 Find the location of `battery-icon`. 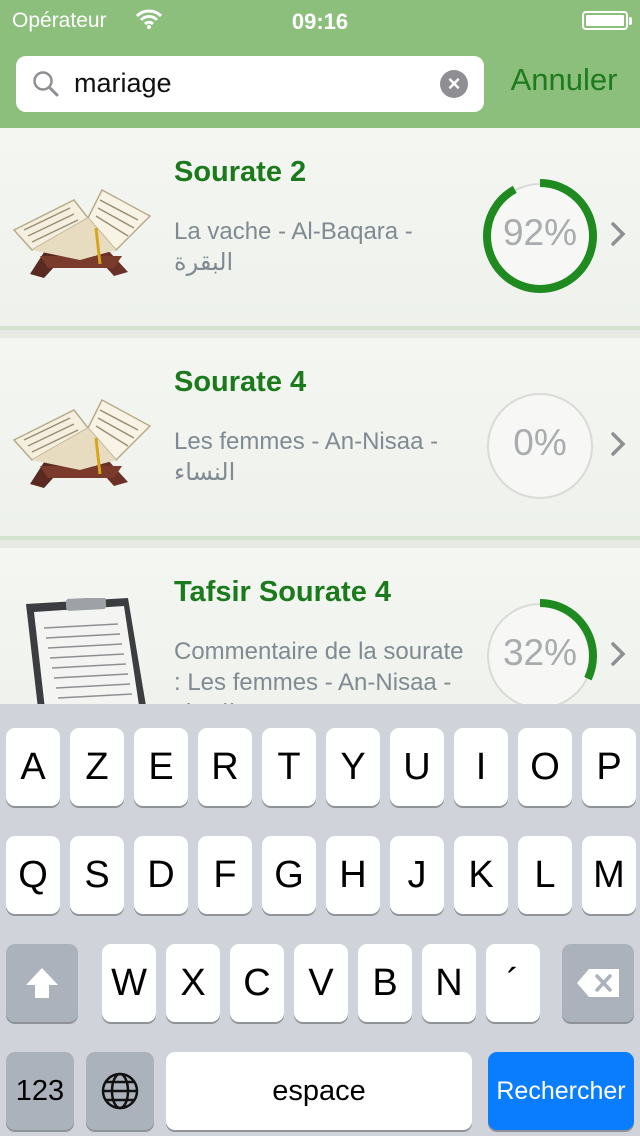

battery-icon is located at coordinates (607, 20).